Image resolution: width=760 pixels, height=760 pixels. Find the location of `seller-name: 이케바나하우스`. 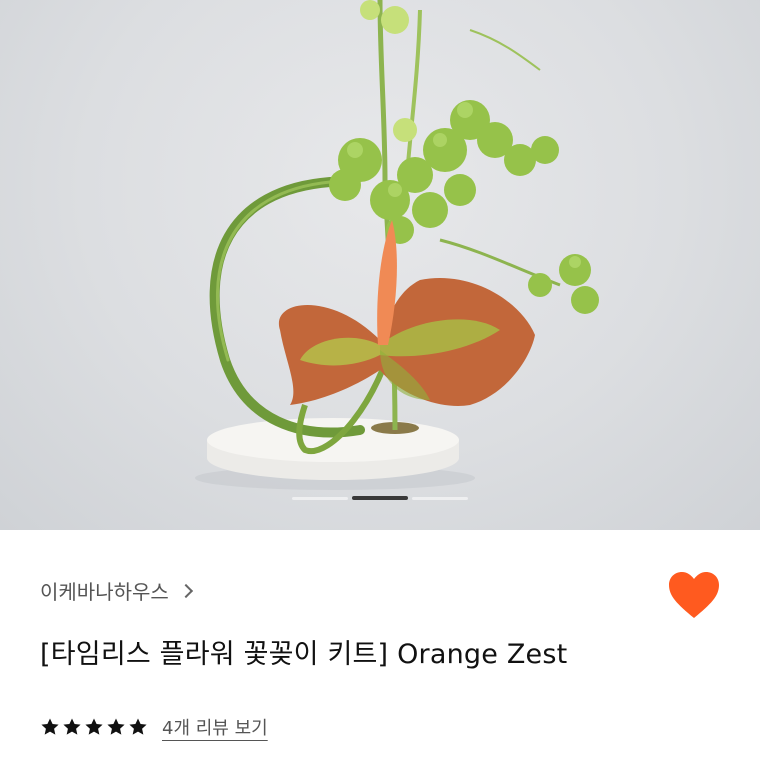

seller-name: 이케바나하우스 is located at coordinates (104, 592).